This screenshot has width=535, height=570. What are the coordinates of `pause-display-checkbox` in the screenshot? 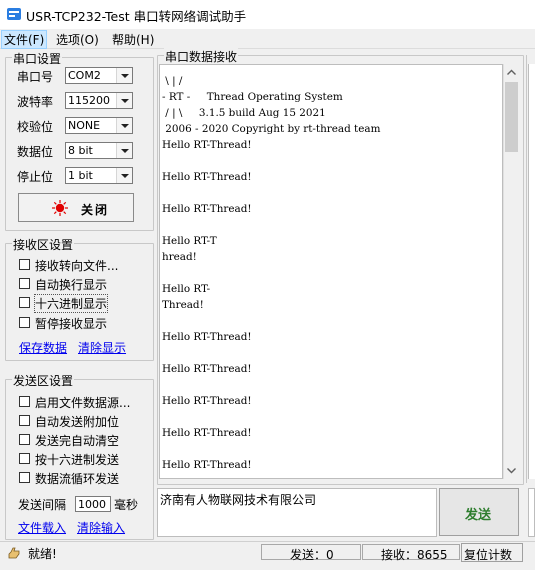 It's located at (24, 322).